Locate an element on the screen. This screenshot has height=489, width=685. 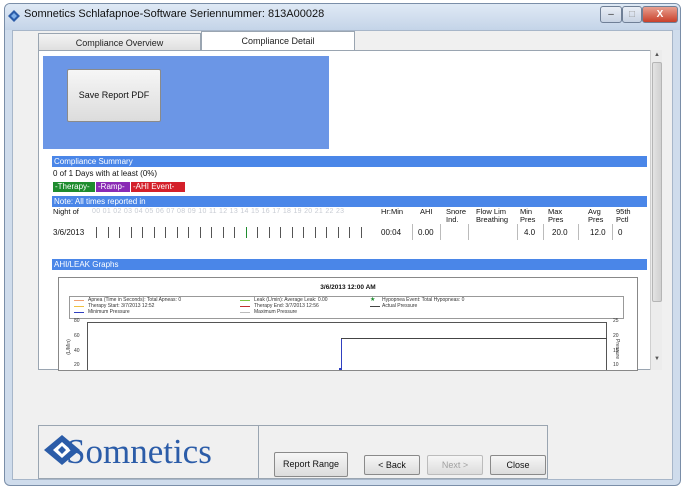
min-pressure-legend-swatch is located at coordinates (79, 312).